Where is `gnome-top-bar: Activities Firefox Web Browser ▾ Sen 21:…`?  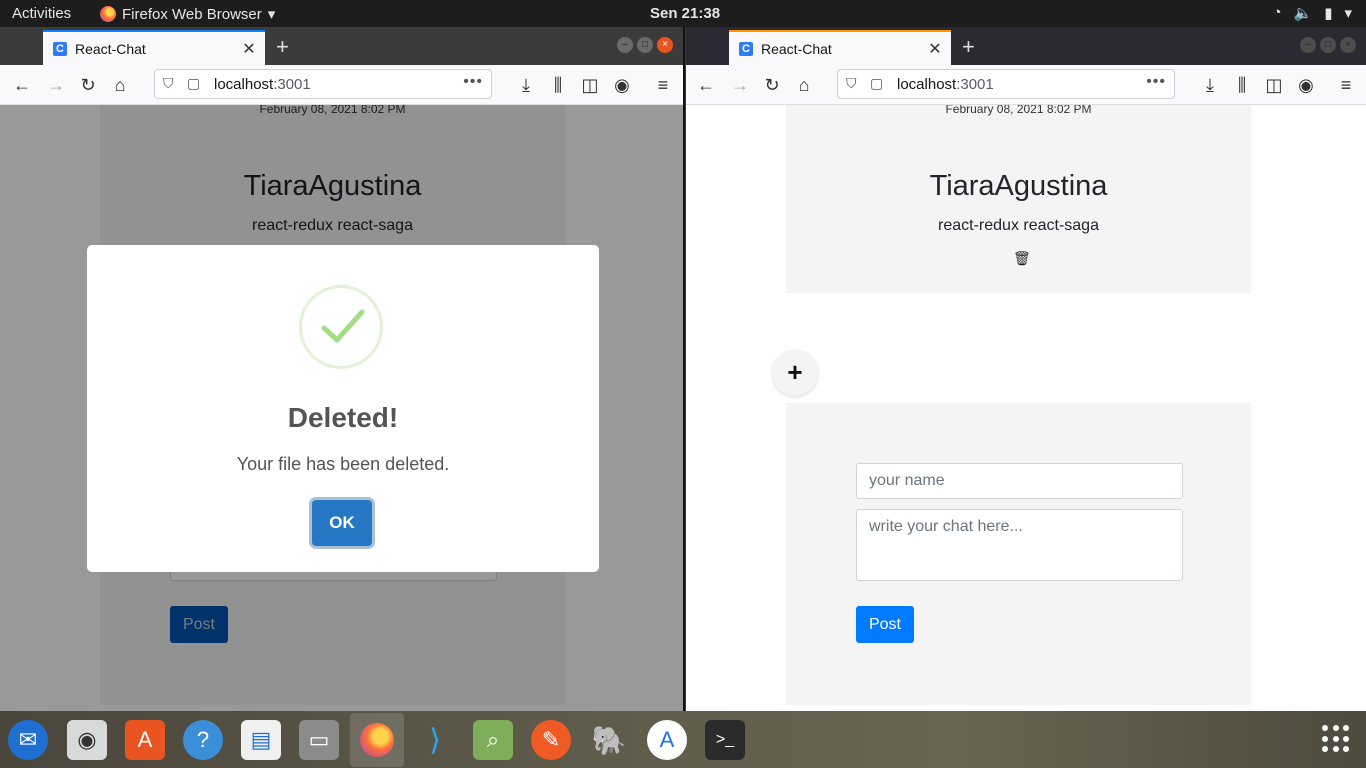
gnome-top-bar: Activities Firefox Web Browser ▾ Sen 21:… is located at coordinates (683, 13).